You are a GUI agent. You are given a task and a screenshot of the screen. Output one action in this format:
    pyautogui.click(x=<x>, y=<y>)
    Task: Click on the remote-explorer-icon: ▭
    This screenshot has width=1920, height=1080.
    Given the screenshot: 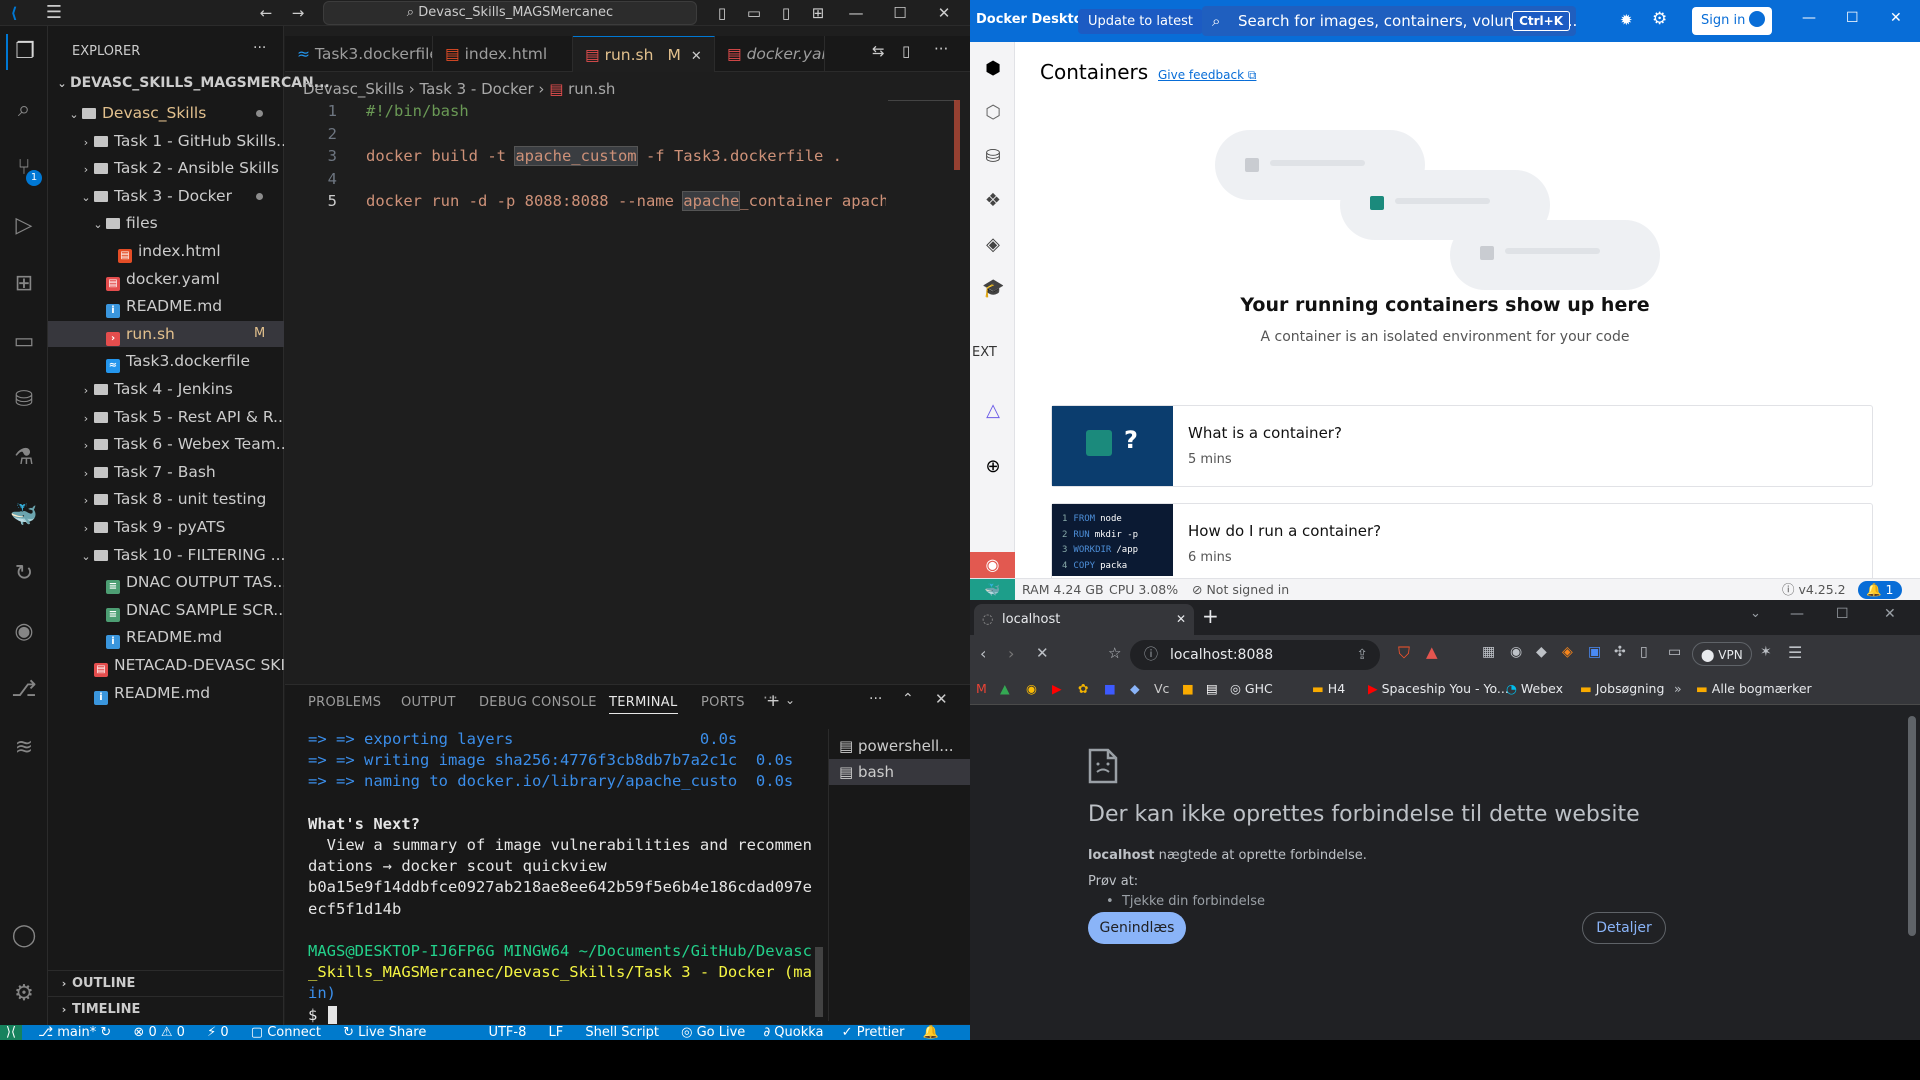 What is the action you would take?
    pyautogui.click(x=24, y=342)
    